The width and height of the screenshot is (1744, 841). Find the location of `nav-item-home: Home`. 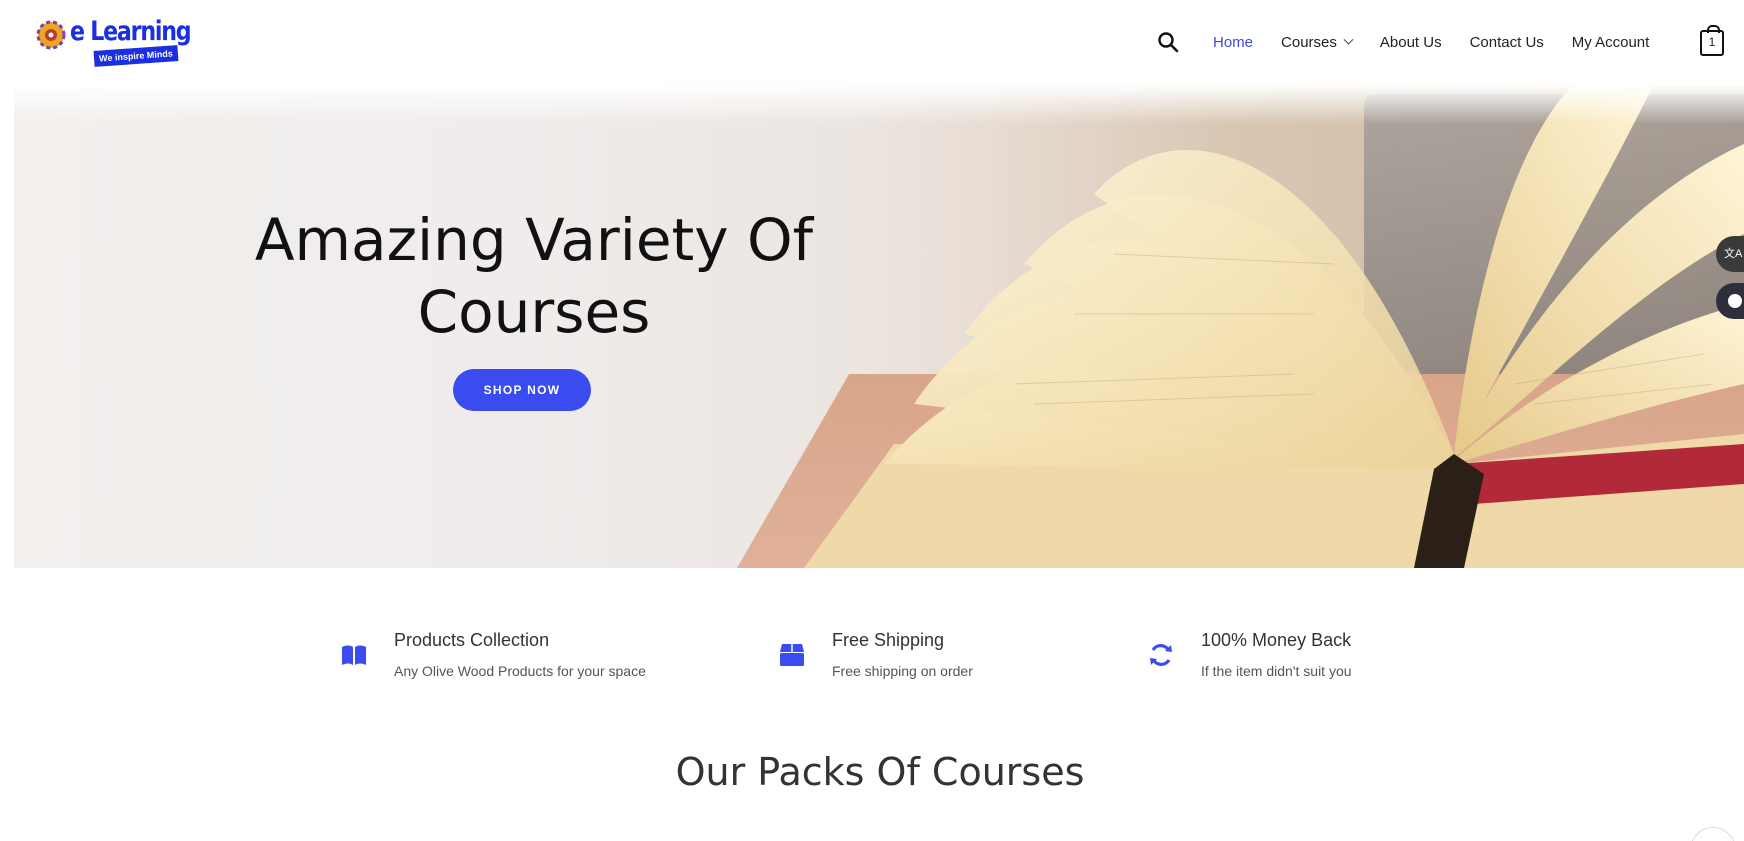

nav-item-home: Home is located at coordinates (1233, 42).